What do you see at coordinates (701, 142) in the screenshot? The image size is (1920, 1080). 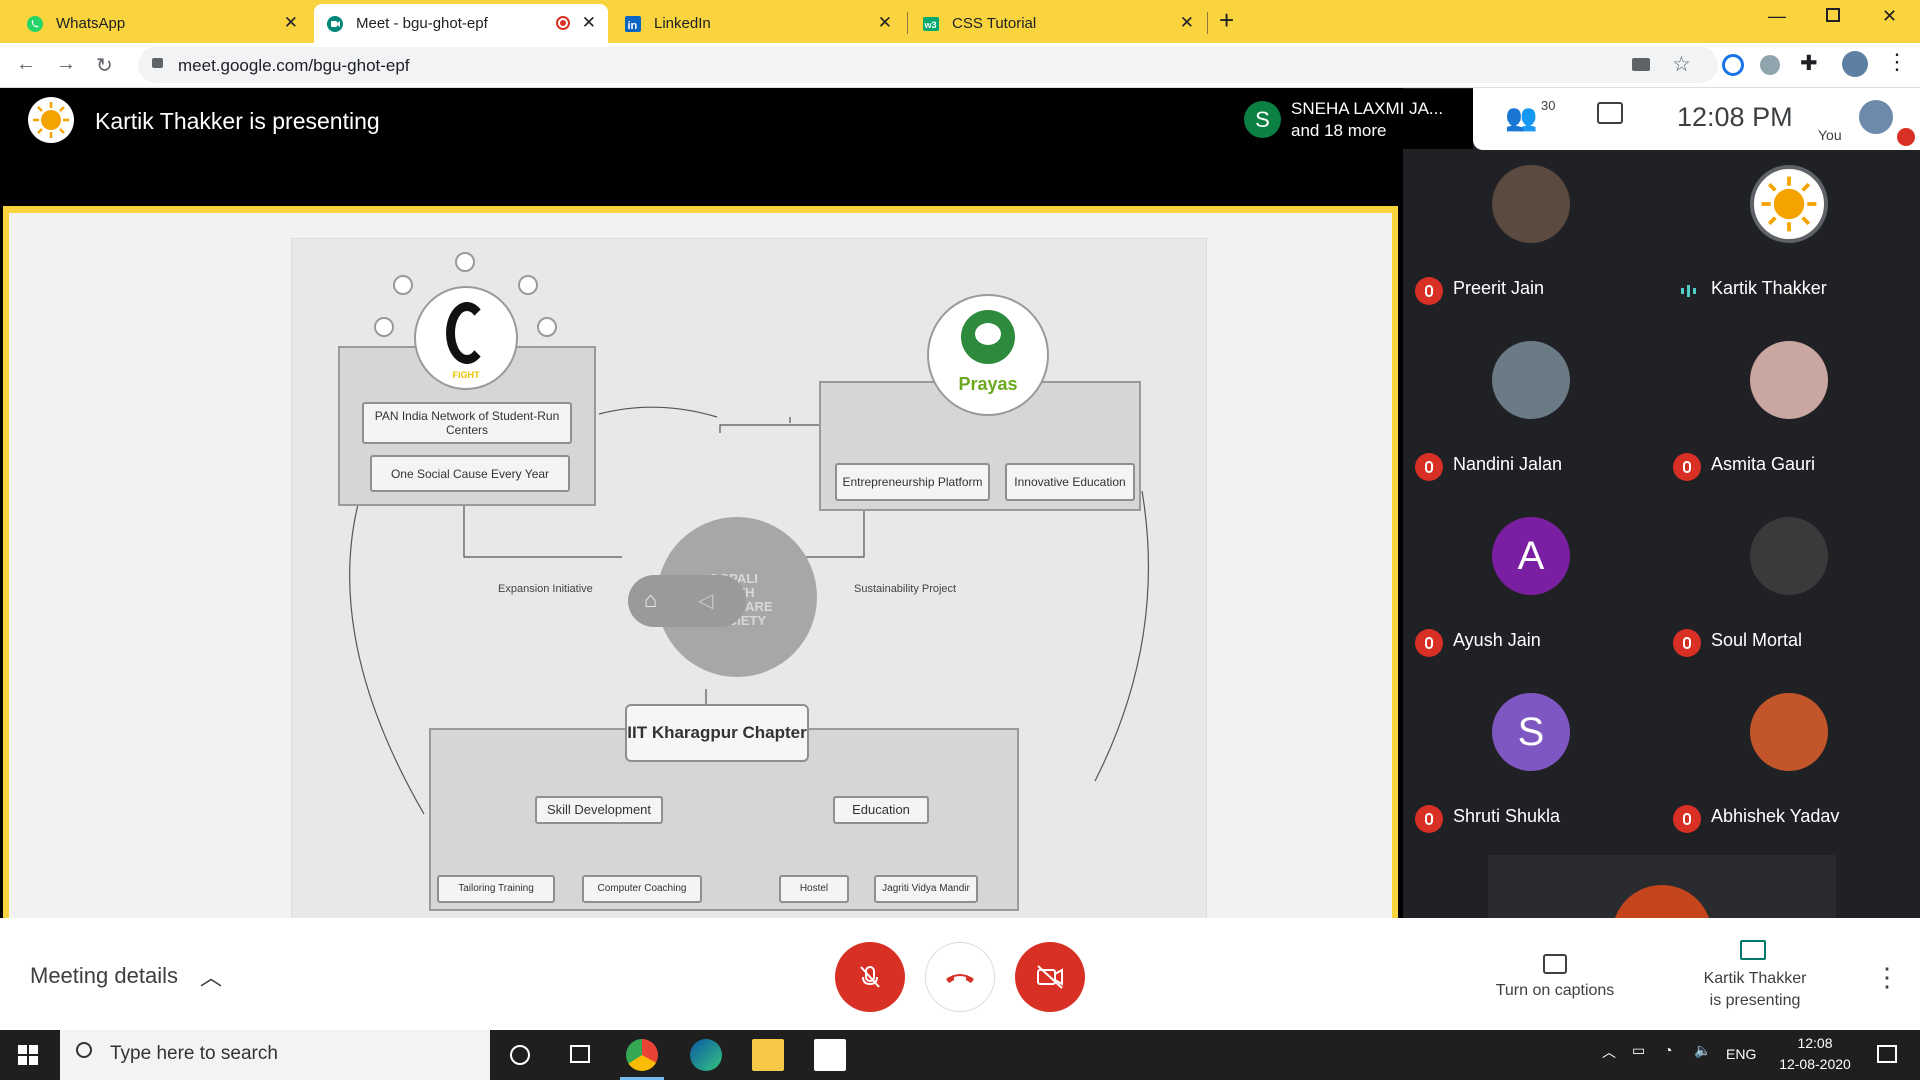 I see `presenting-header: Kartik Thakker is presenting` at bounding box center [701, 142].